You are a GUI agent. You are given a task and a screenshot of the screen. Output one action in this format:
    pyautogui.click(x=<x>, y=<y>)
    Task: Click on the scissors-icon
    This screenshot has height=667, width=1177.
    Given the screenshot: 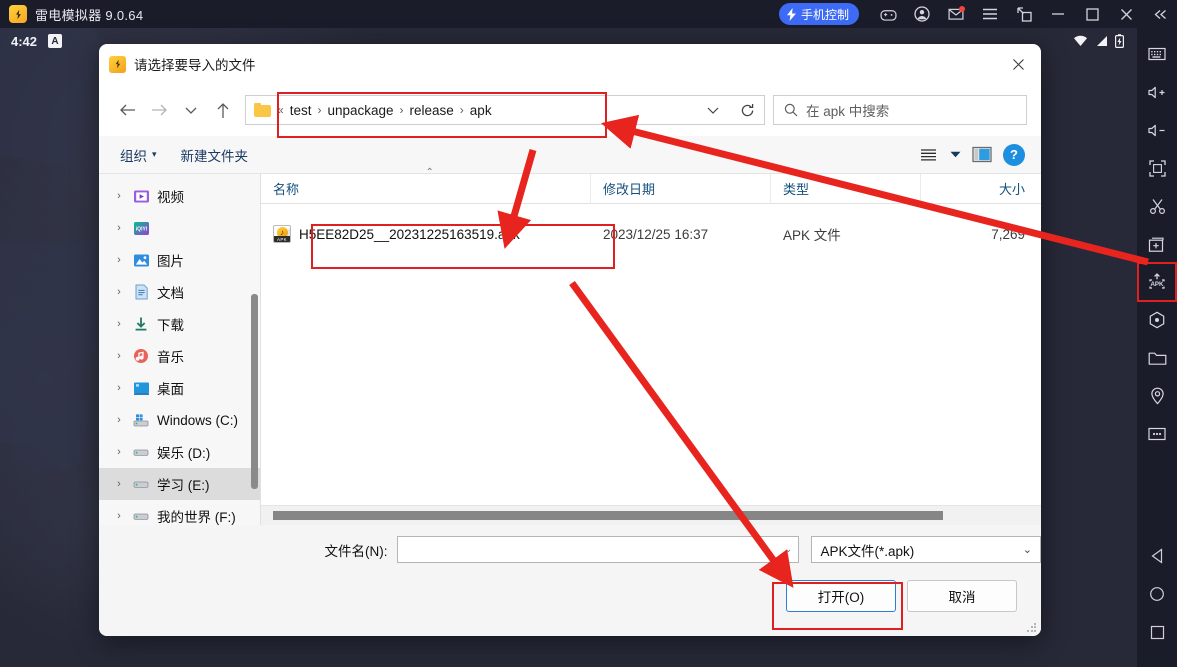 What is the action you would take?
    pyautogui.click(x=1157, y=206)
    